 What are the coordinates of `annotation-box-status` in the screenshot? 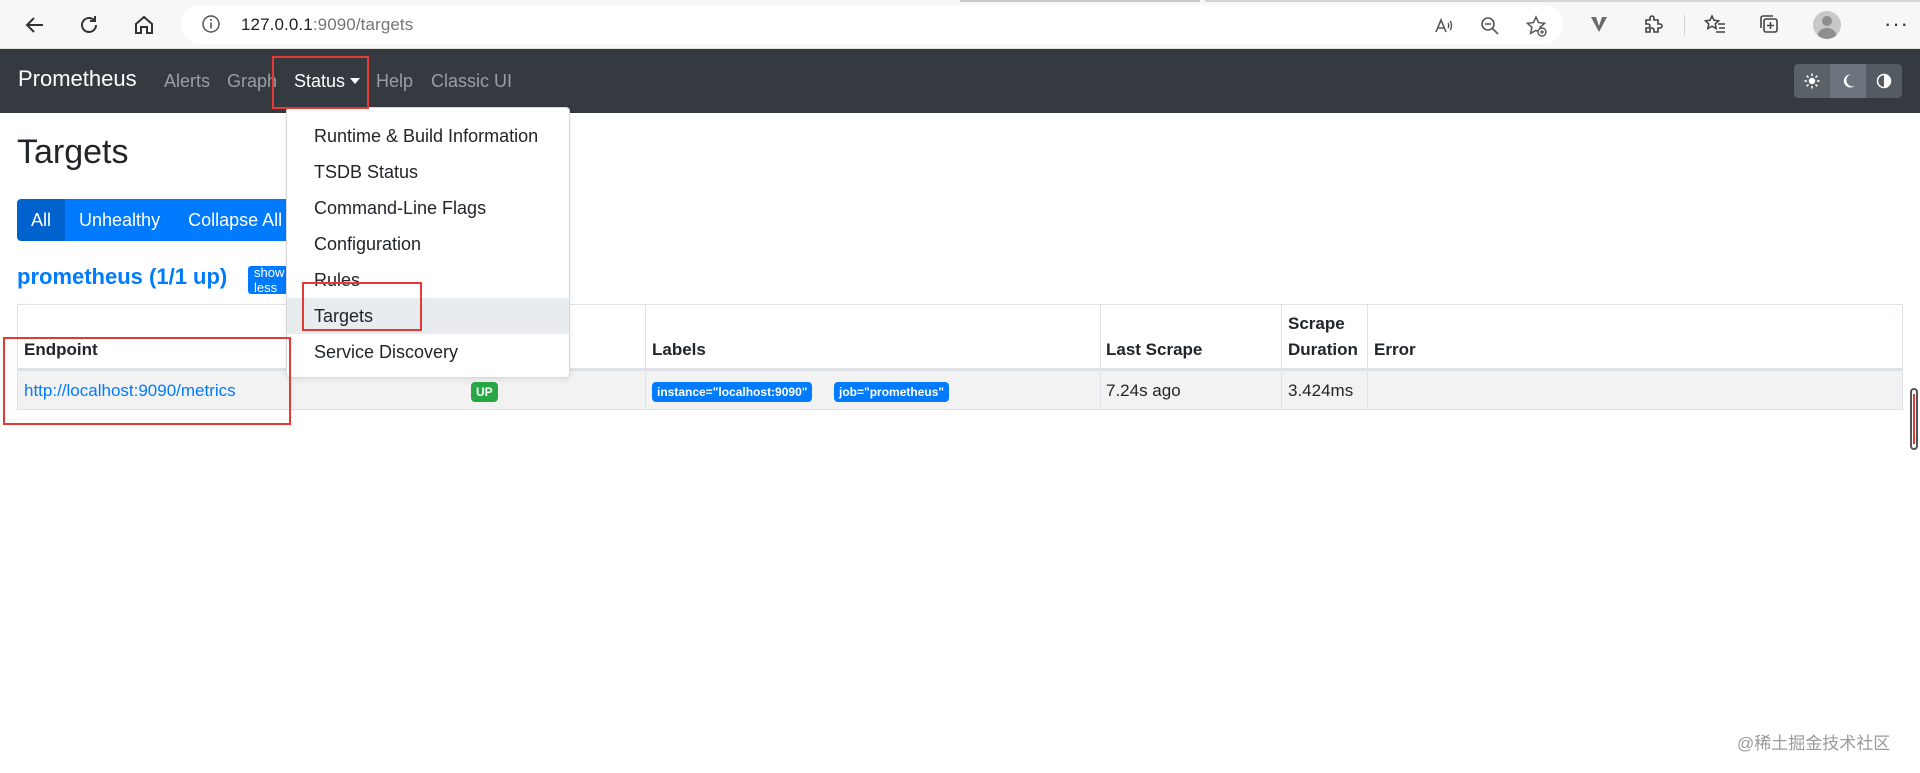 It's located at (320, 82).